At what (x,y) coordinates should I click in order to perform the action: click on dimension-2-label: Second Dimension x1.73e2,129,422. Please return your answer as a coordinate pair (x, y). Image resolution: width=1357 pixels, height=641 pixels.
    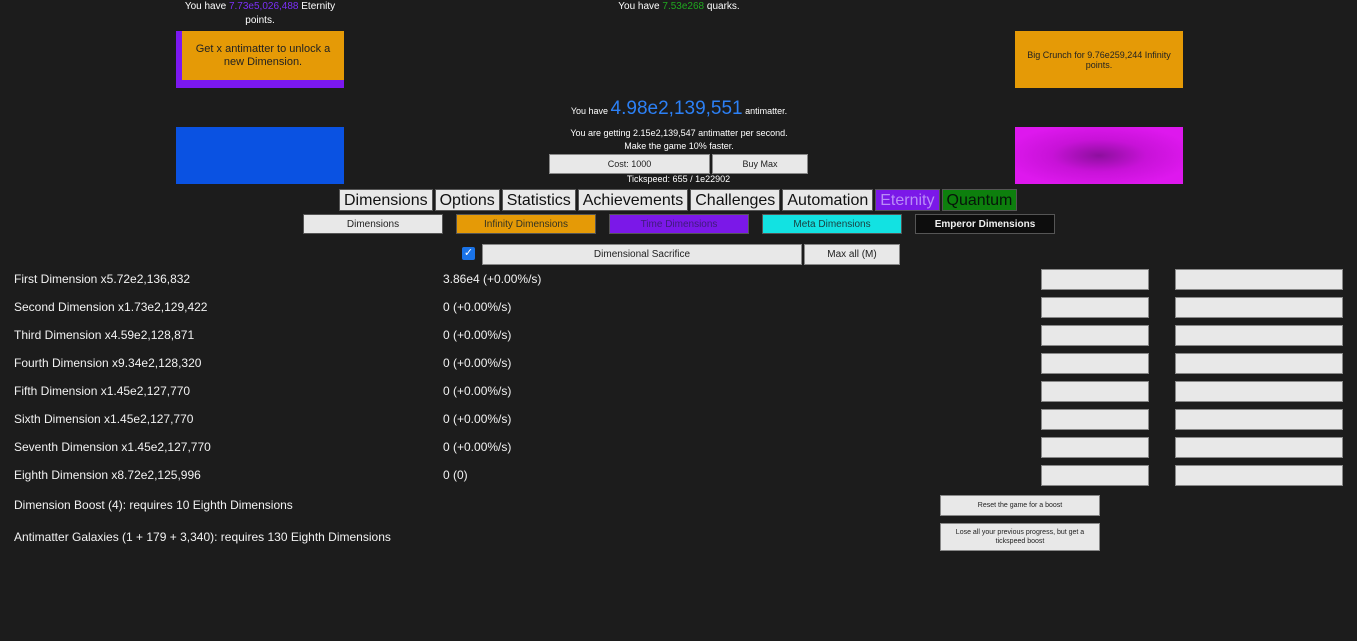
    Looking at the image, I should click on (111, 307).